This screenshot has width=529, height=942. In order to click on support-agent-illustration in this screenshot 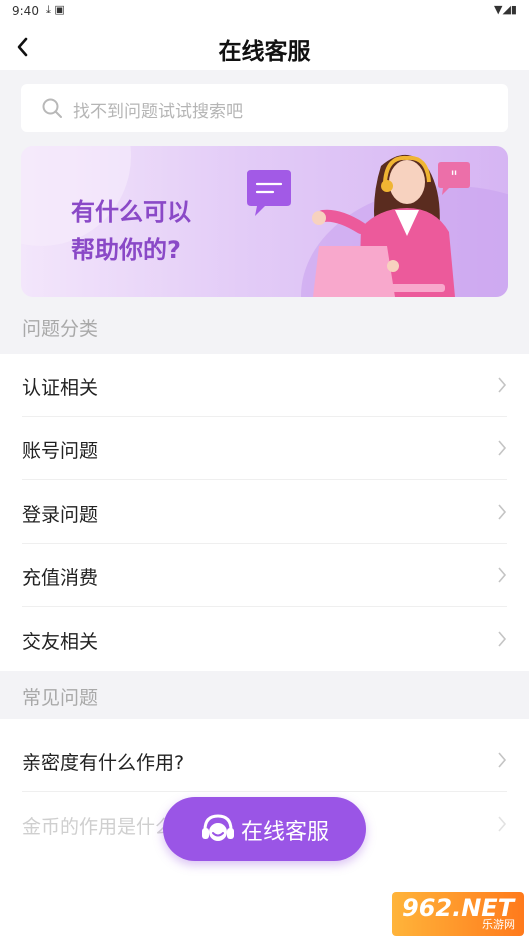, I will do `click(383, 225)`.